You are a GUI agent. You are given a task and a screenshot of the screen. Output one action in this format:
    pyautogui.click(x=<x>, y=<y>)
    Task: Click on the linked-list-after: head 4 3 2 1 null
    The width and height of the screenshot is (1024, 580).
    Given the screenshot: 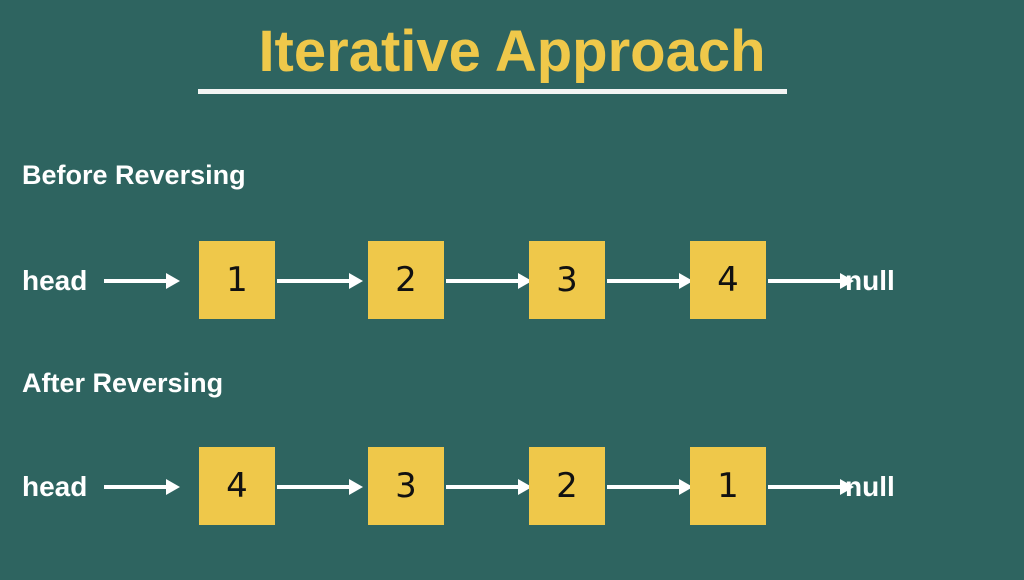 What is the action you would take?
    pyautogui.click(x=512, y=487)
    